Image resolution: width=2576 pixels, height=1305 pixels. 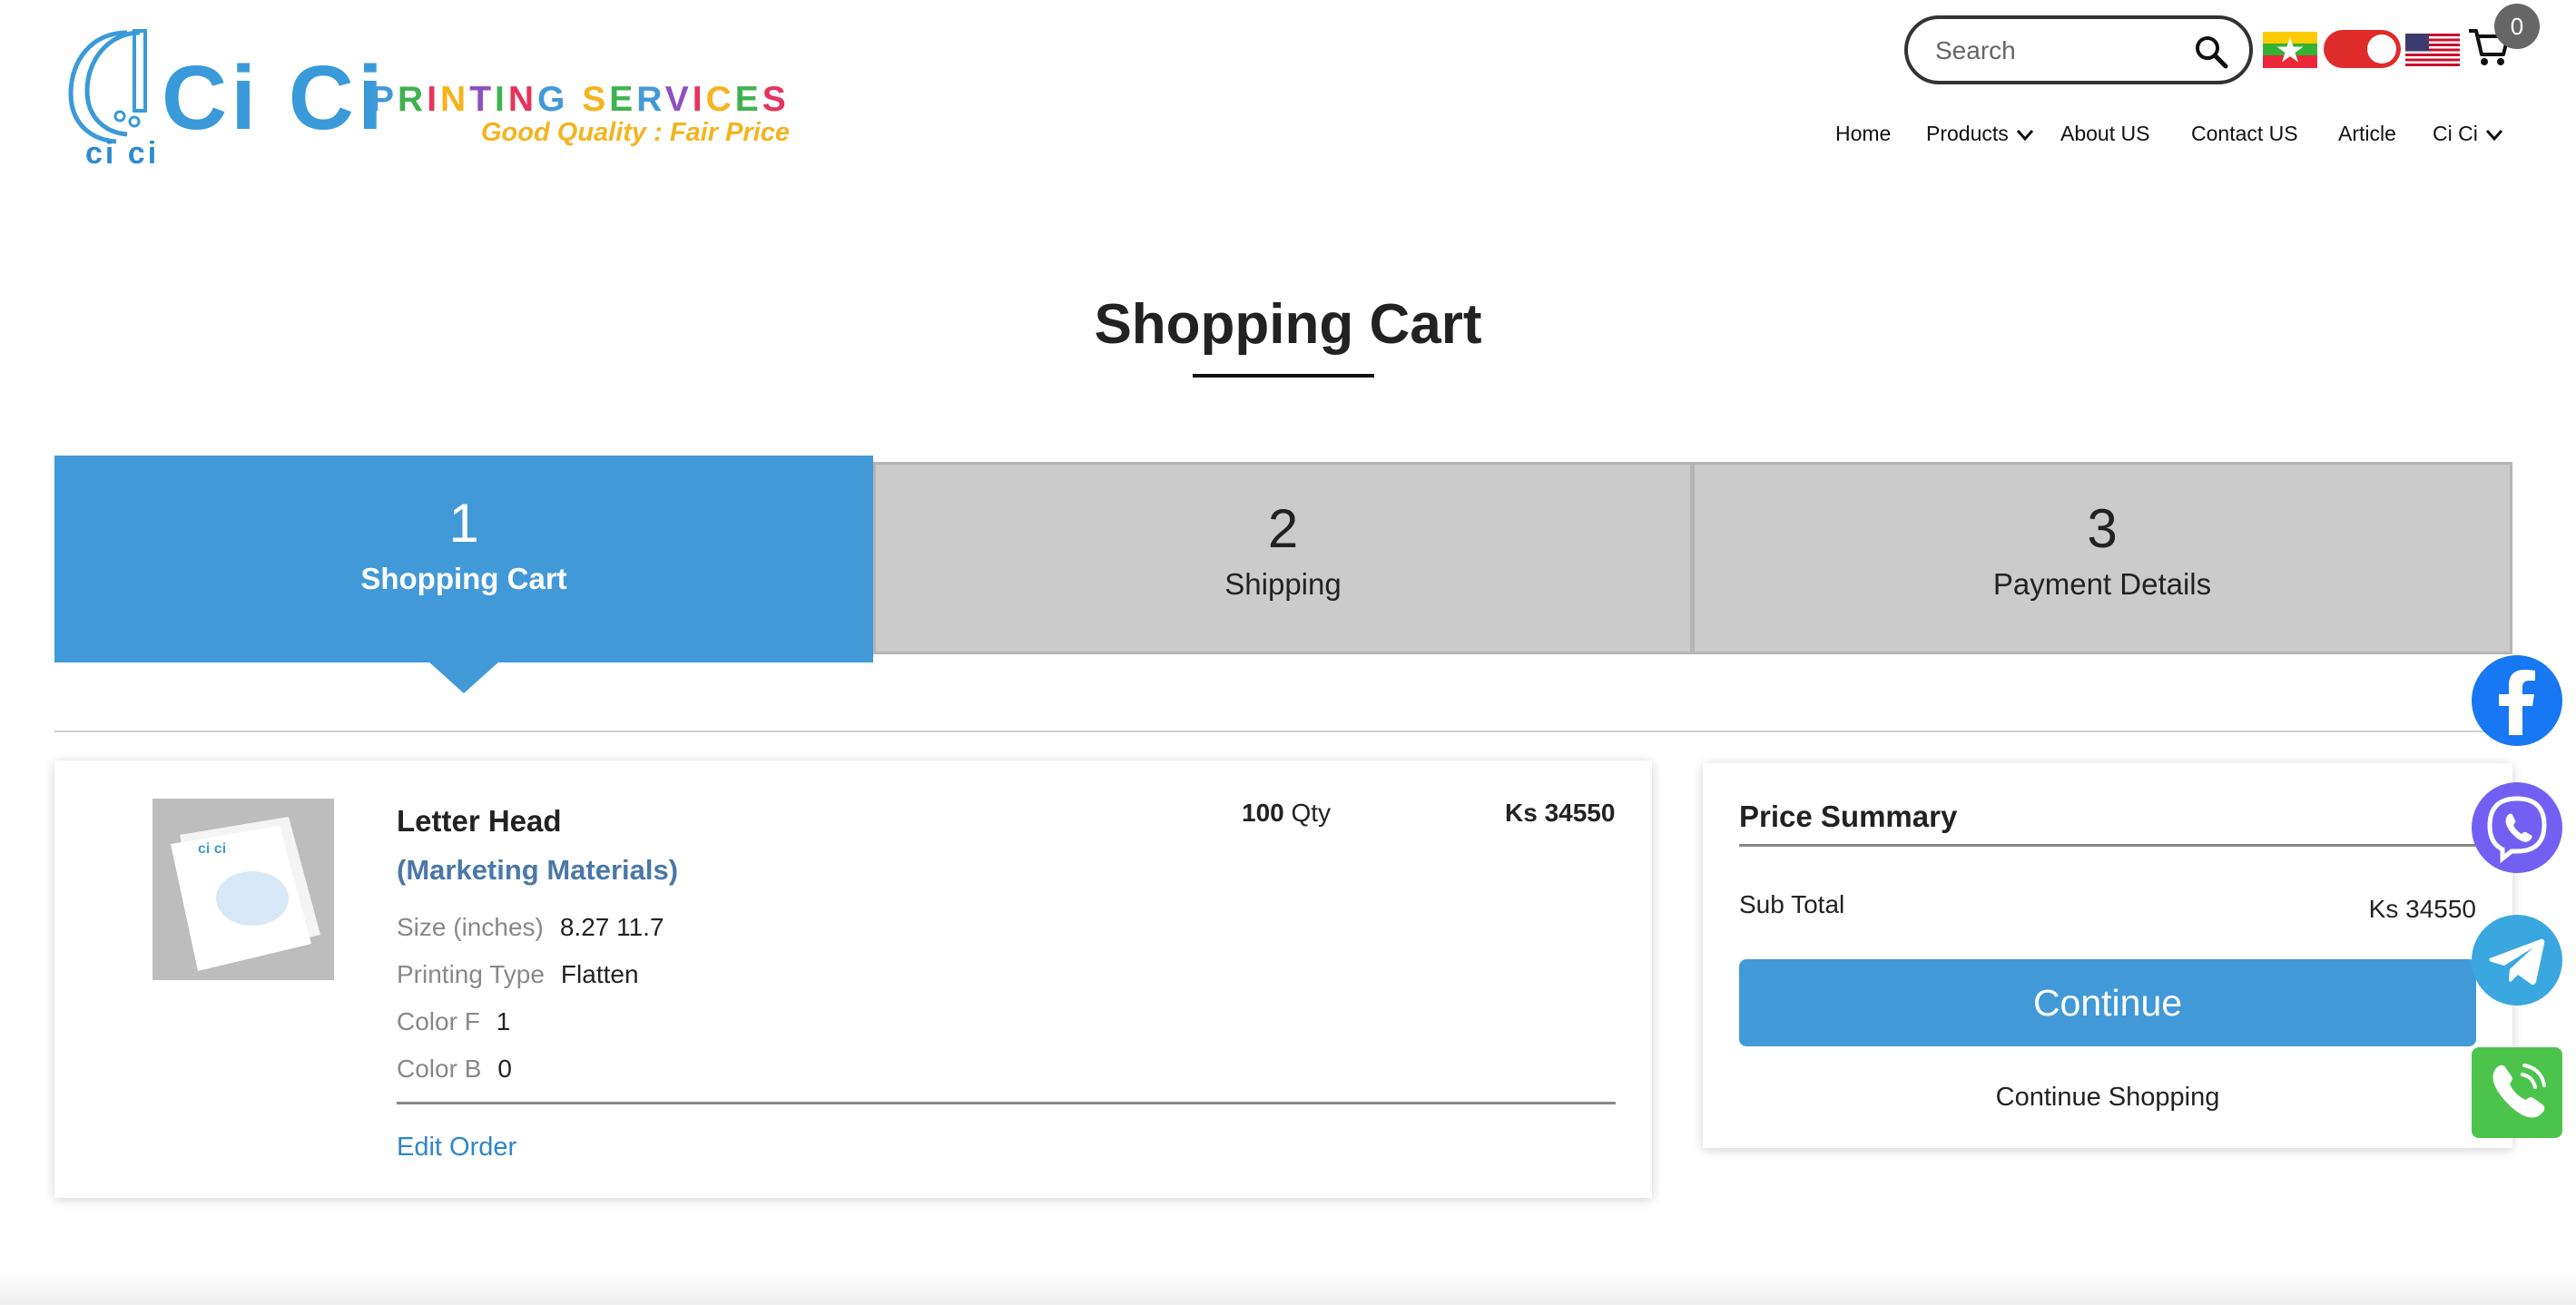 I want to click on step-label: Shopping Cart, so click(x=463, y=578).